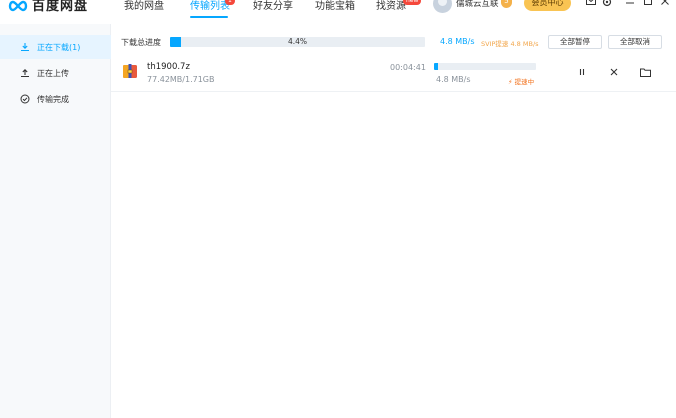 The width and height of the screenshot is (676, 418). What do you see at coordinates (168, 67) in the screenshot?
I see `file-name: th1900.7z` at bounding box center [168, 67].